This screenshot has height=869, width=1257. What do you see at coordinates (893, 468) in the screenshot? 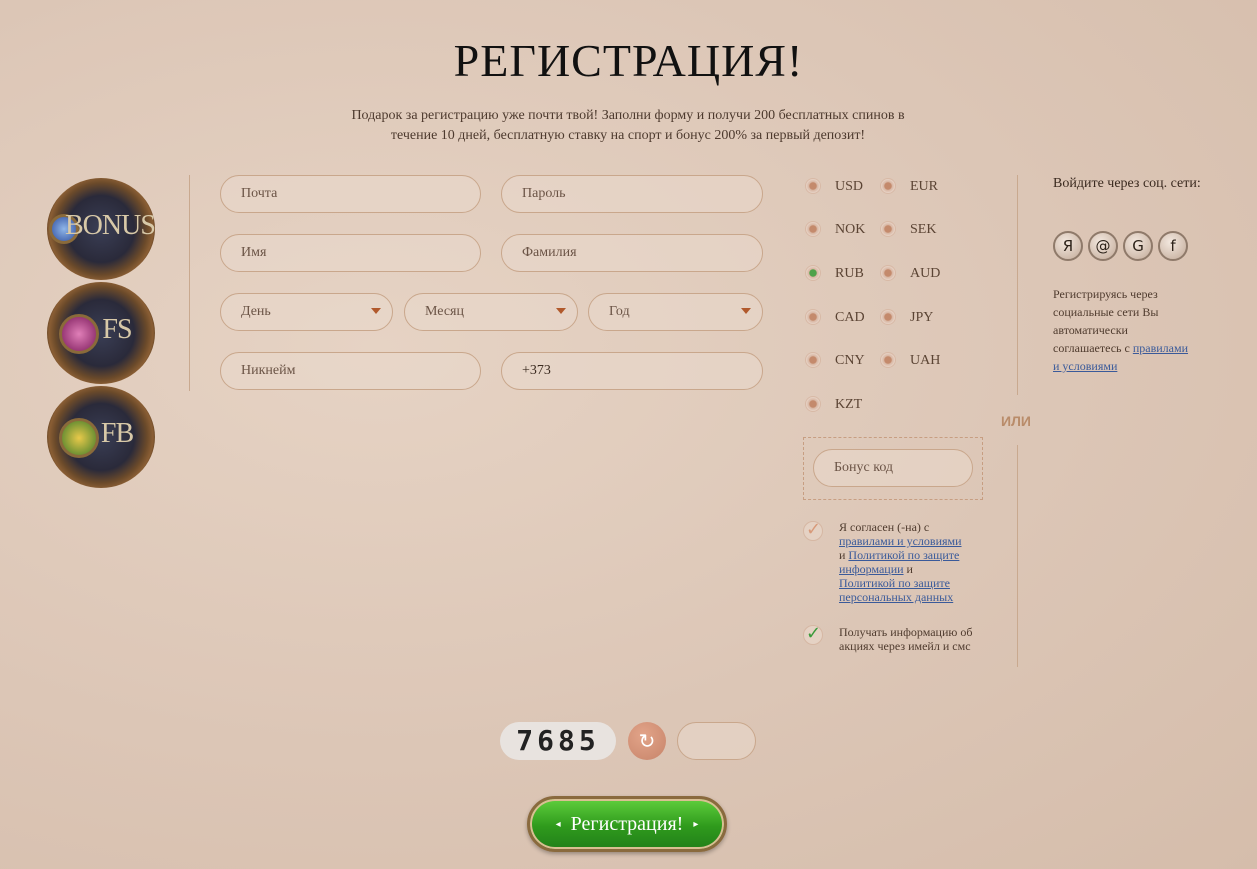
I see `bonus-code-field: Бонус код` at bounding box center [893, 468].